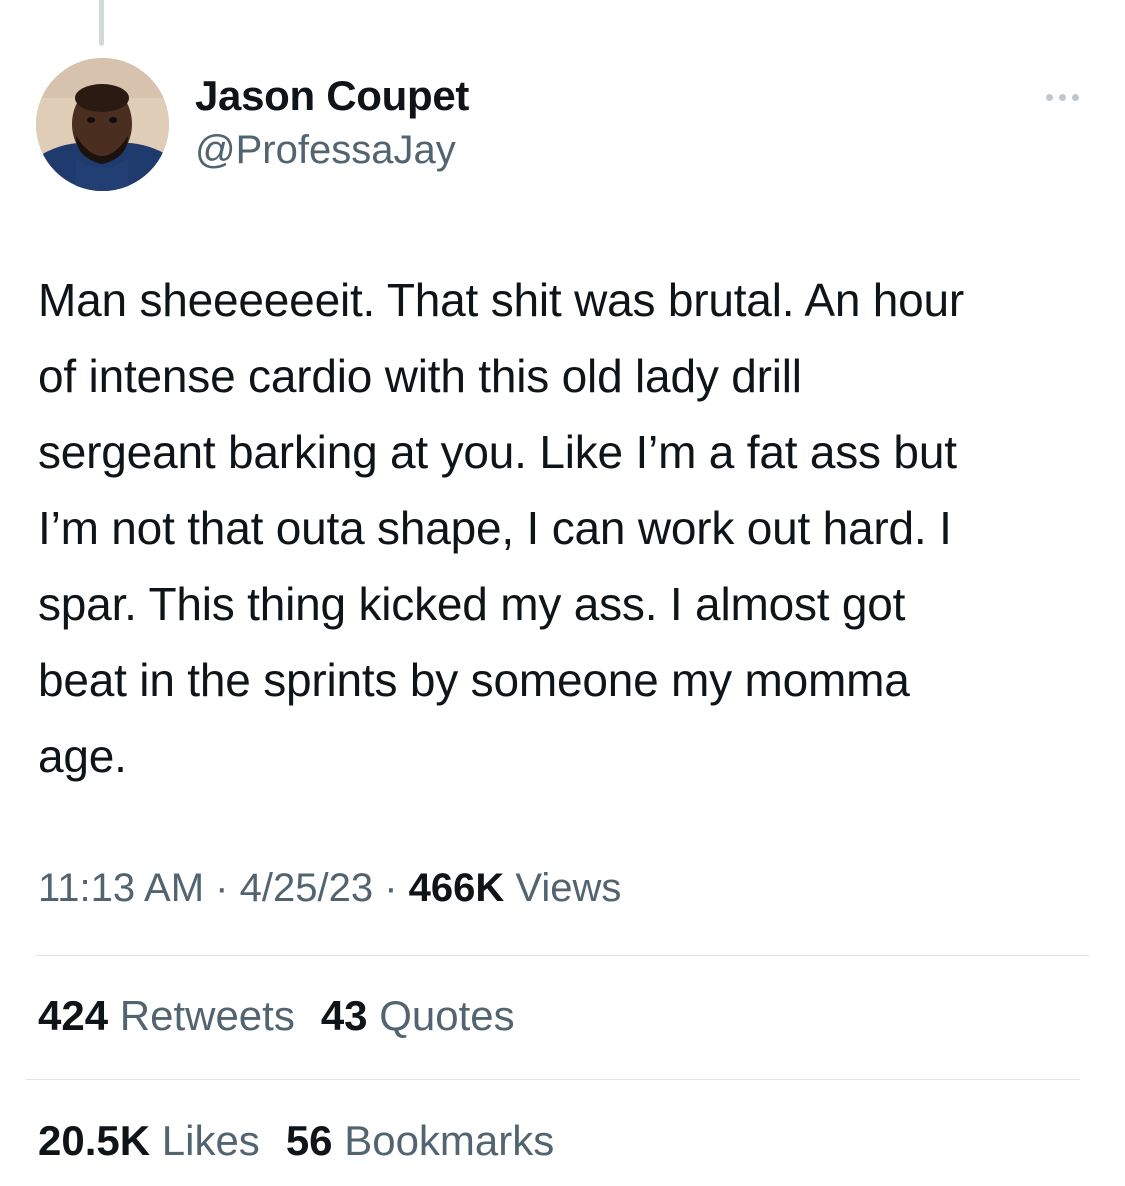  I want to click on likes-count: 20.5K, so click(94, 1140).